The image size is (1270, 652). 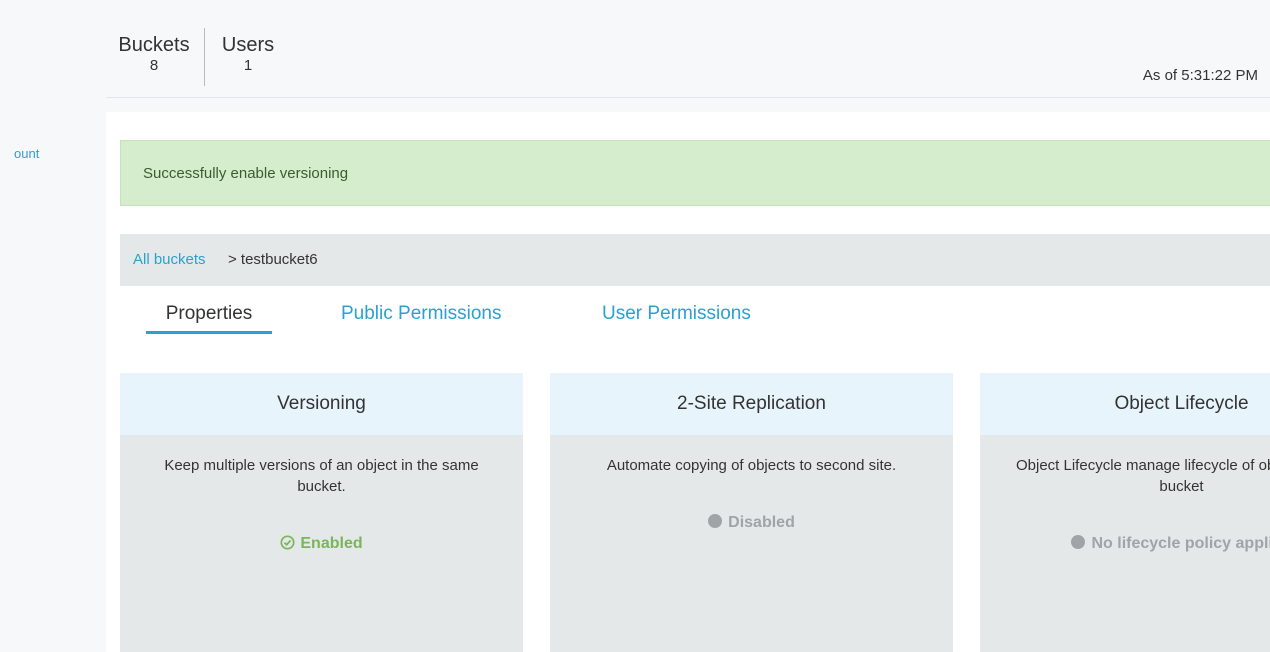 I want to click on tab-public-permissions: Public Permissions, so click(x=421, y=314).